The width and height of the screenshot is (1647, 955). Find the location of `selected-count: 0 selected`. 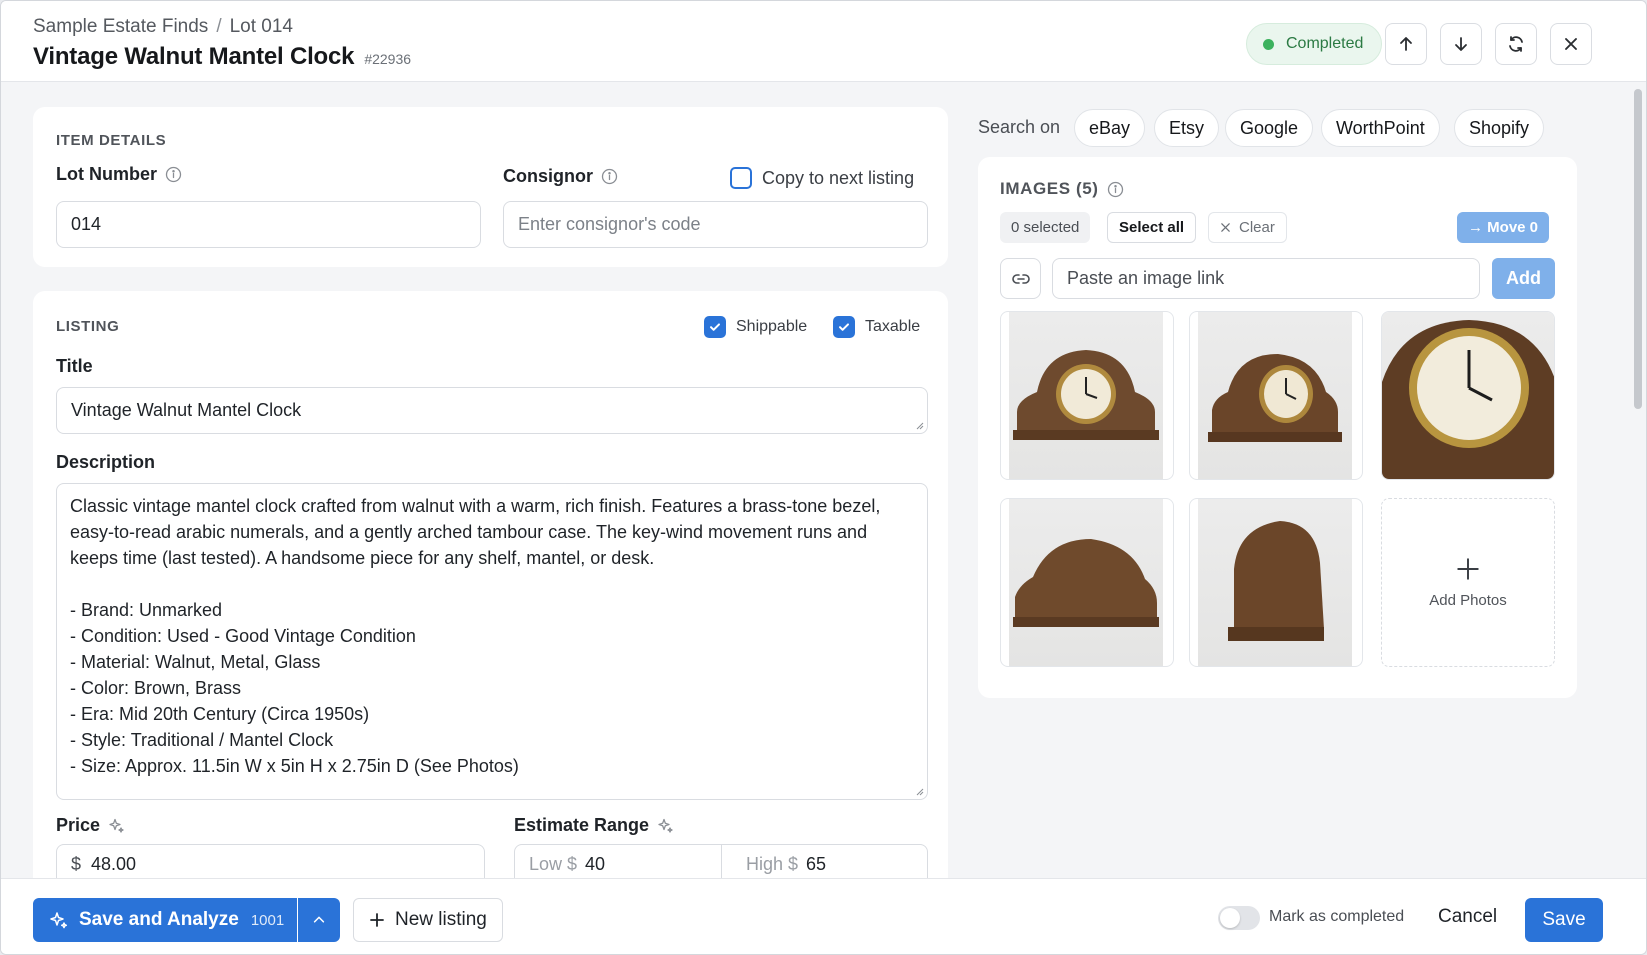

selected-count: 0 selected is located at coordinates (1045, 227).